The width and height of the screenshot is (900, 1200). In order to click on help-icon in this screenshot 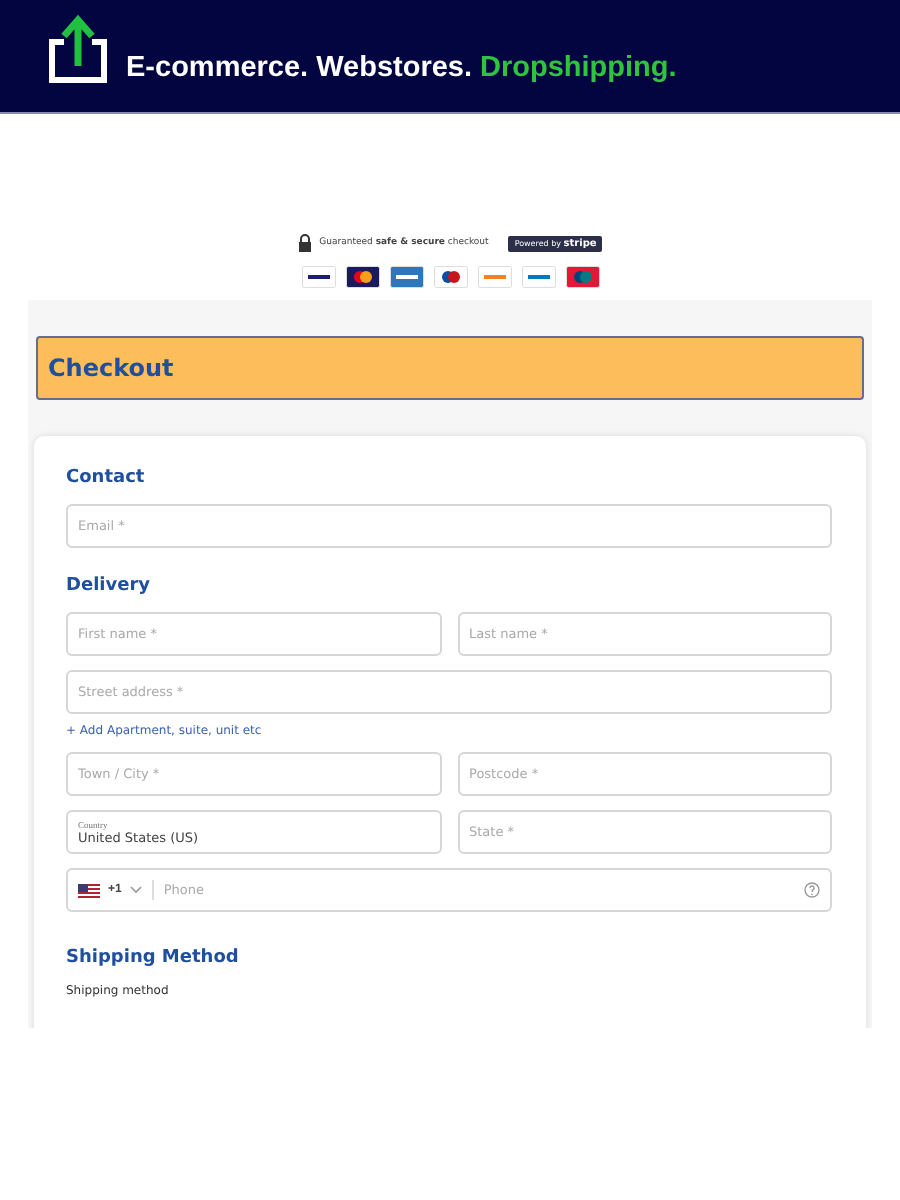, I will do `click(812, 890)`.